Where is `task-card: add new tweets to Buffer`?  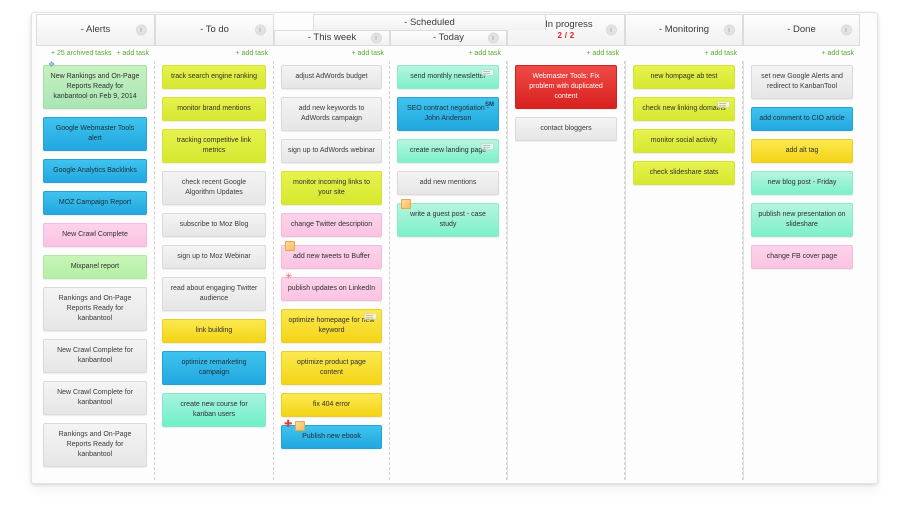
task-card: add new tweets to Buffer is located at coordinates (331, 255).